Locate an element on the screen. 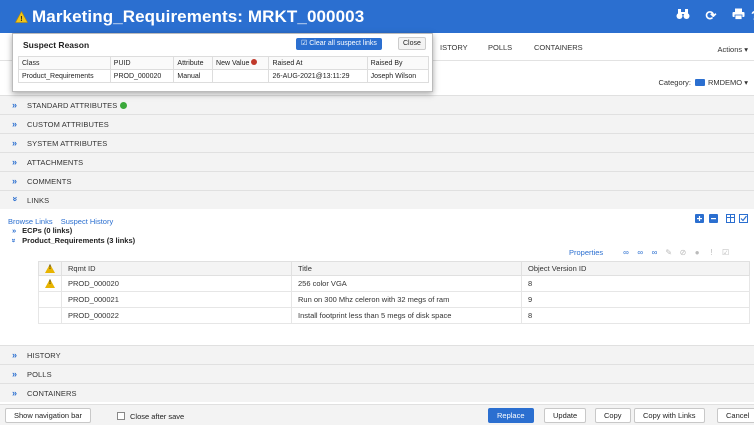  link-add-icon: ∞ is located at coordinates (640, 252).